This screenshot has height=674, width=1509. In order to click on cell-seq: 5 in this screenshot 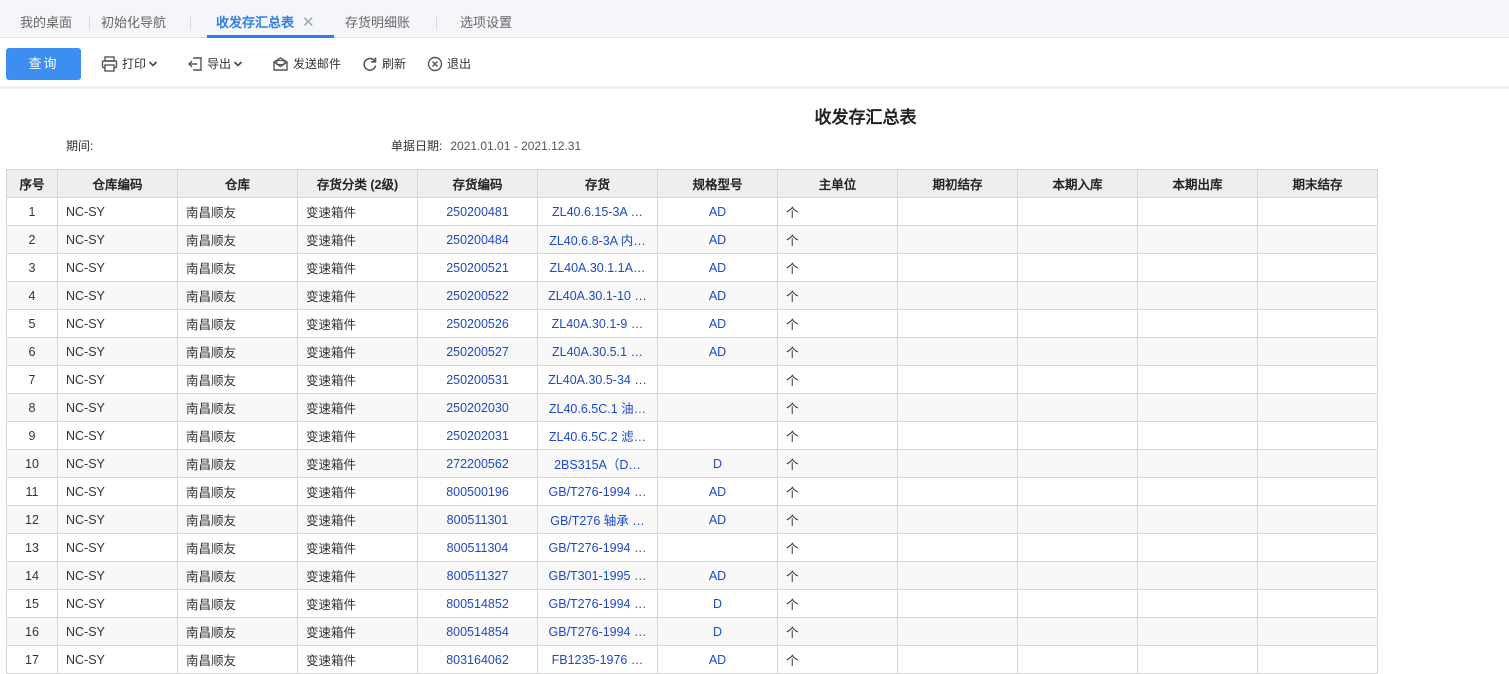, I will do `click(32, 323)`.